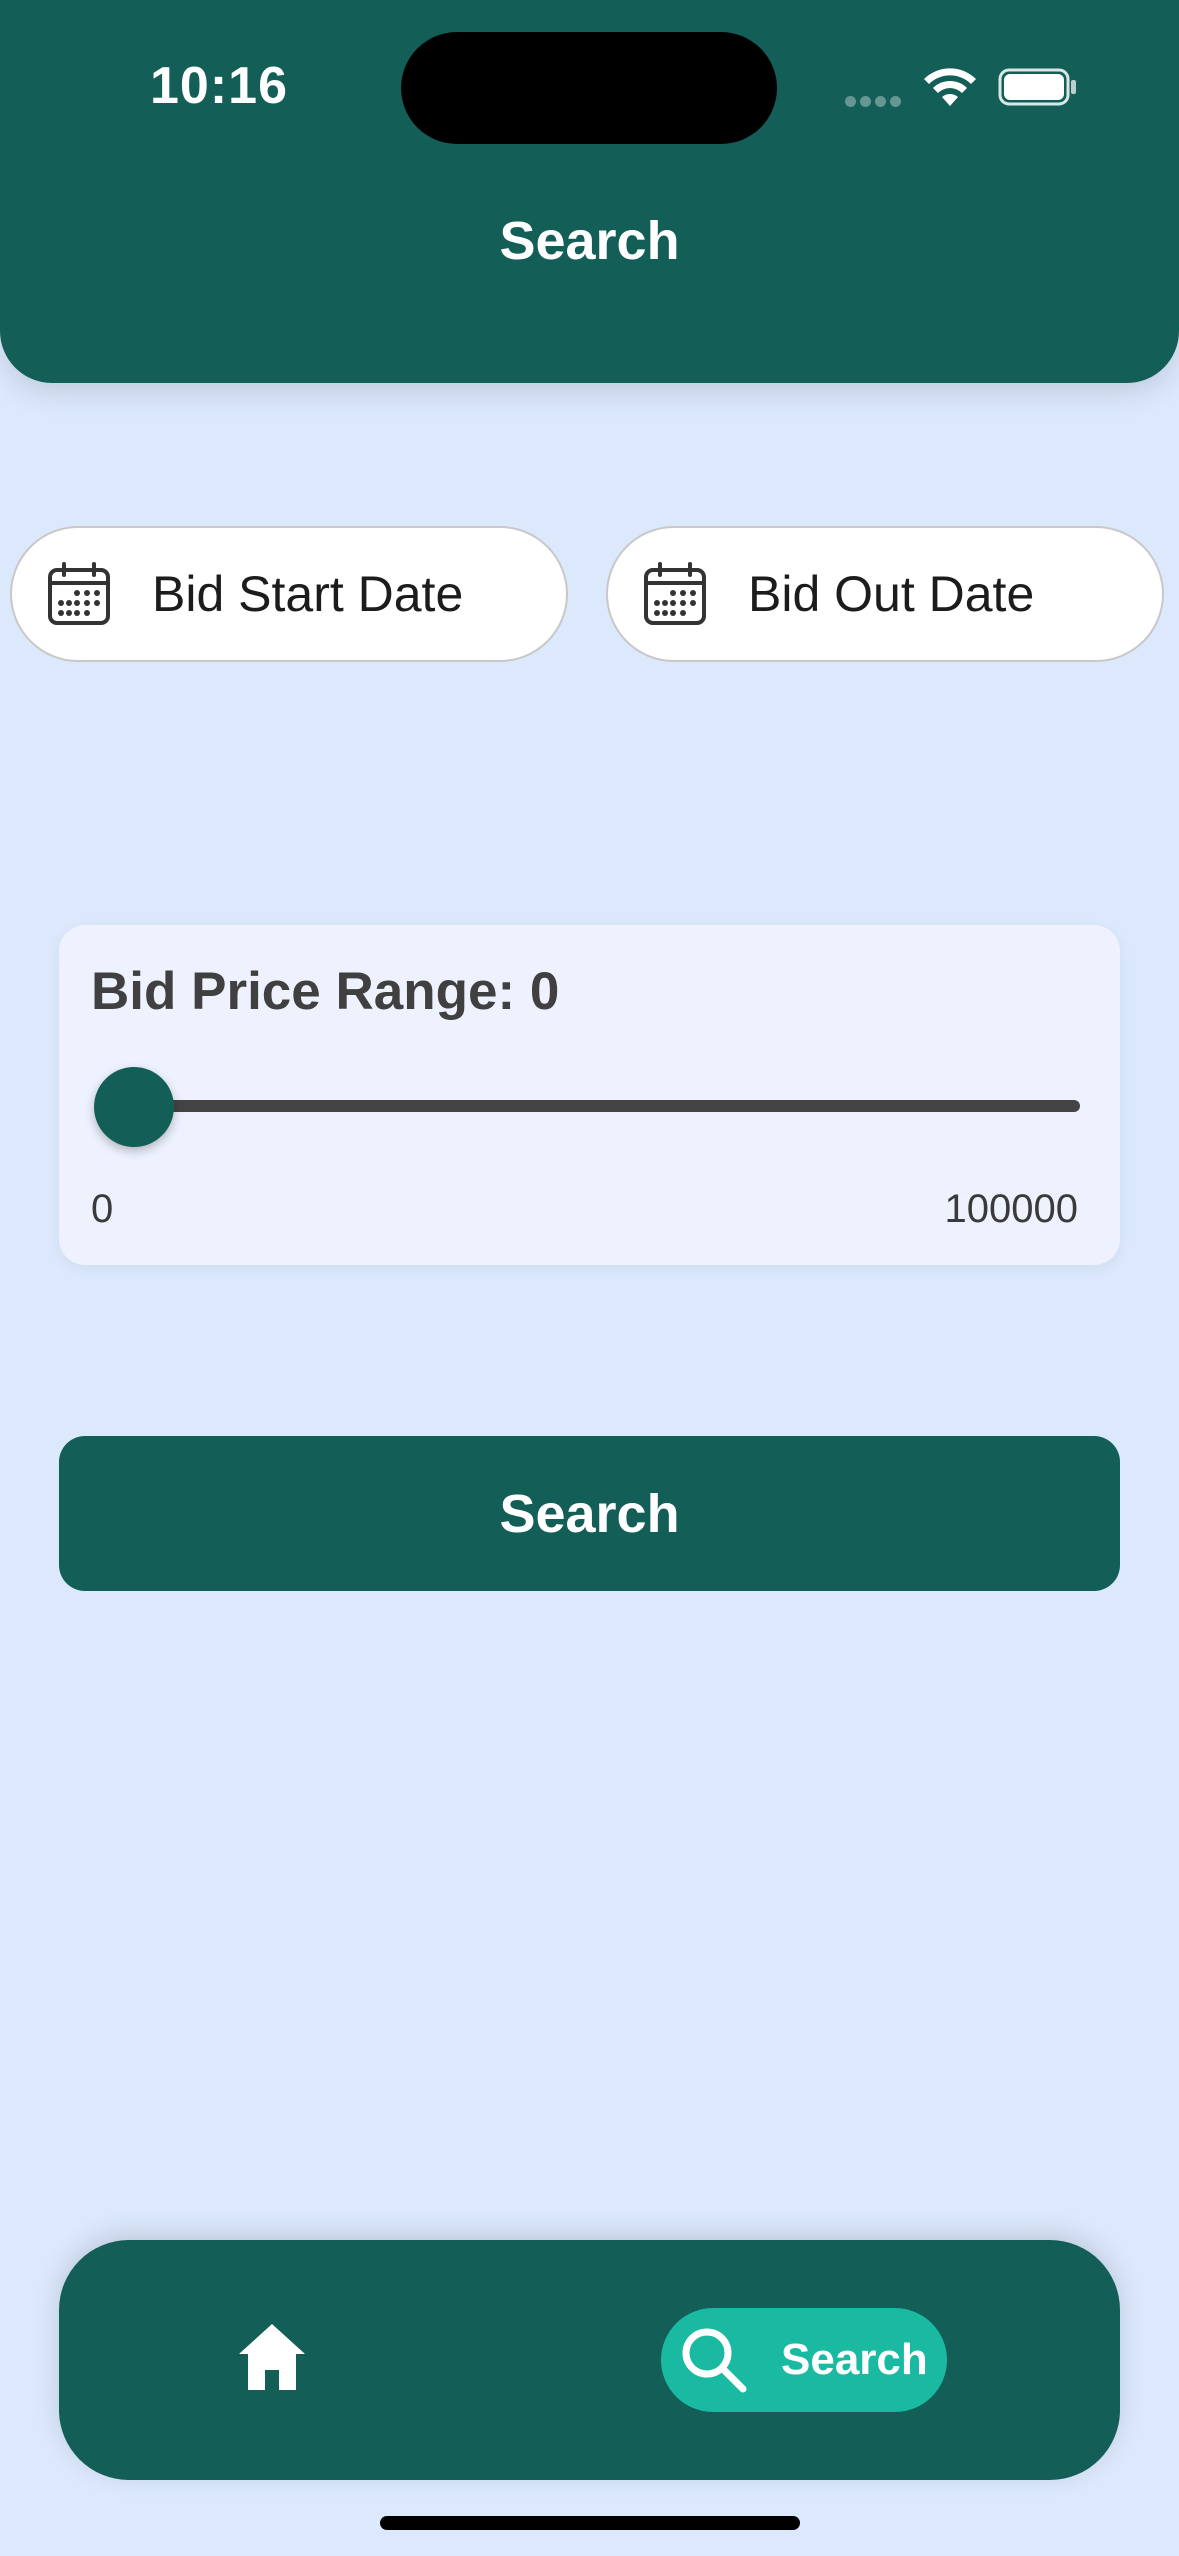  What do you see at coordinates (714, 2360) in the screenshot?
I see `search-icon` at bounding box center [714, 2360].